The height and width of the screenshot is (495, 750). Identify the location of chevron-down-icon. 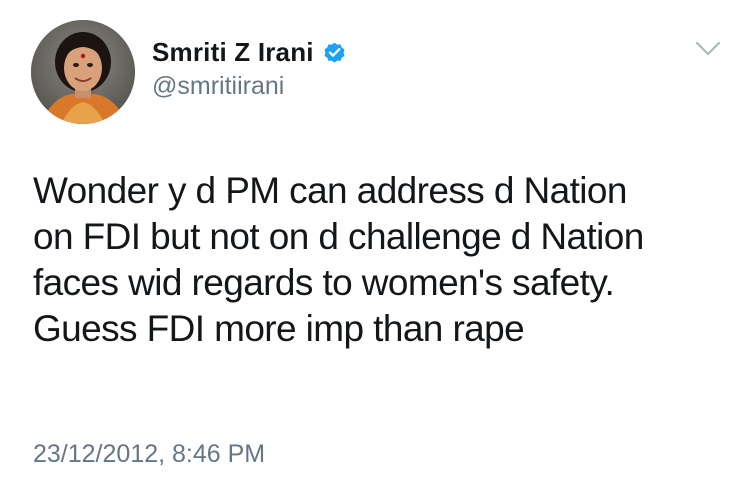
(708, 49).